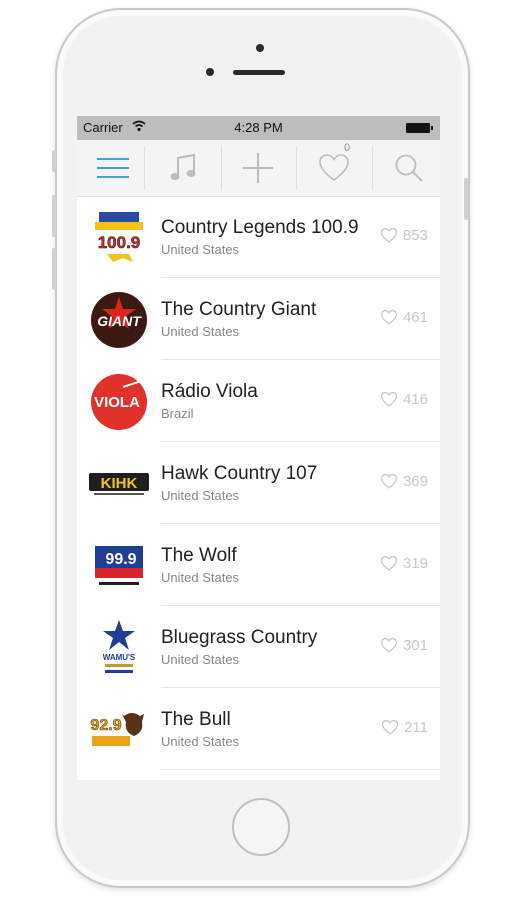 This screenshot has height=900, width=507. I want to click on station-name: Bluegrass Country, so click(239, 637).